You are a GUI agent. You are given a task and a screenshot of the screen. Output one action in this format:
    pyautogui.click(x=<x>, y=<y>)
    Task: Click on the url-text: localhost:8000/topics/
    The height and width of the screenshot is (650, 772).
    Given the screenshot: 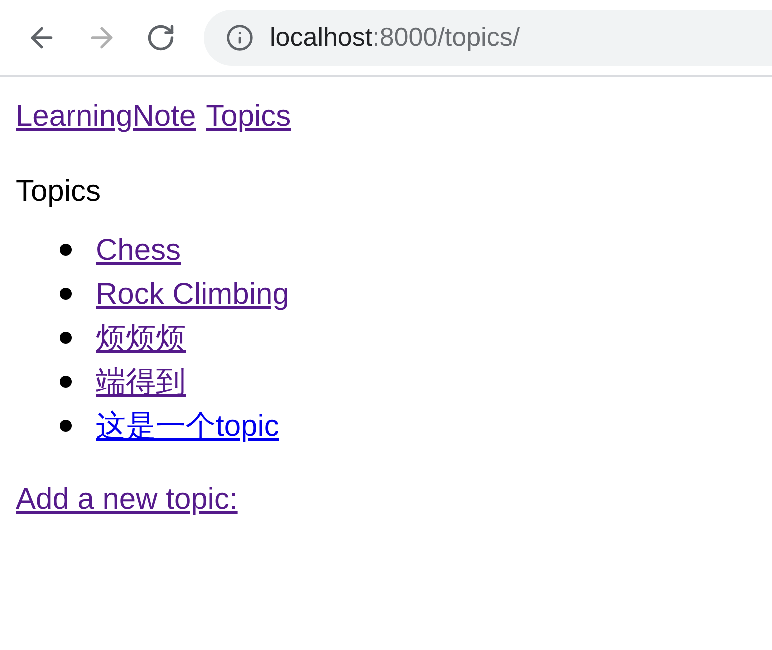 What is the action you would take?
    pyautogui.click(x=395, y=37)
    